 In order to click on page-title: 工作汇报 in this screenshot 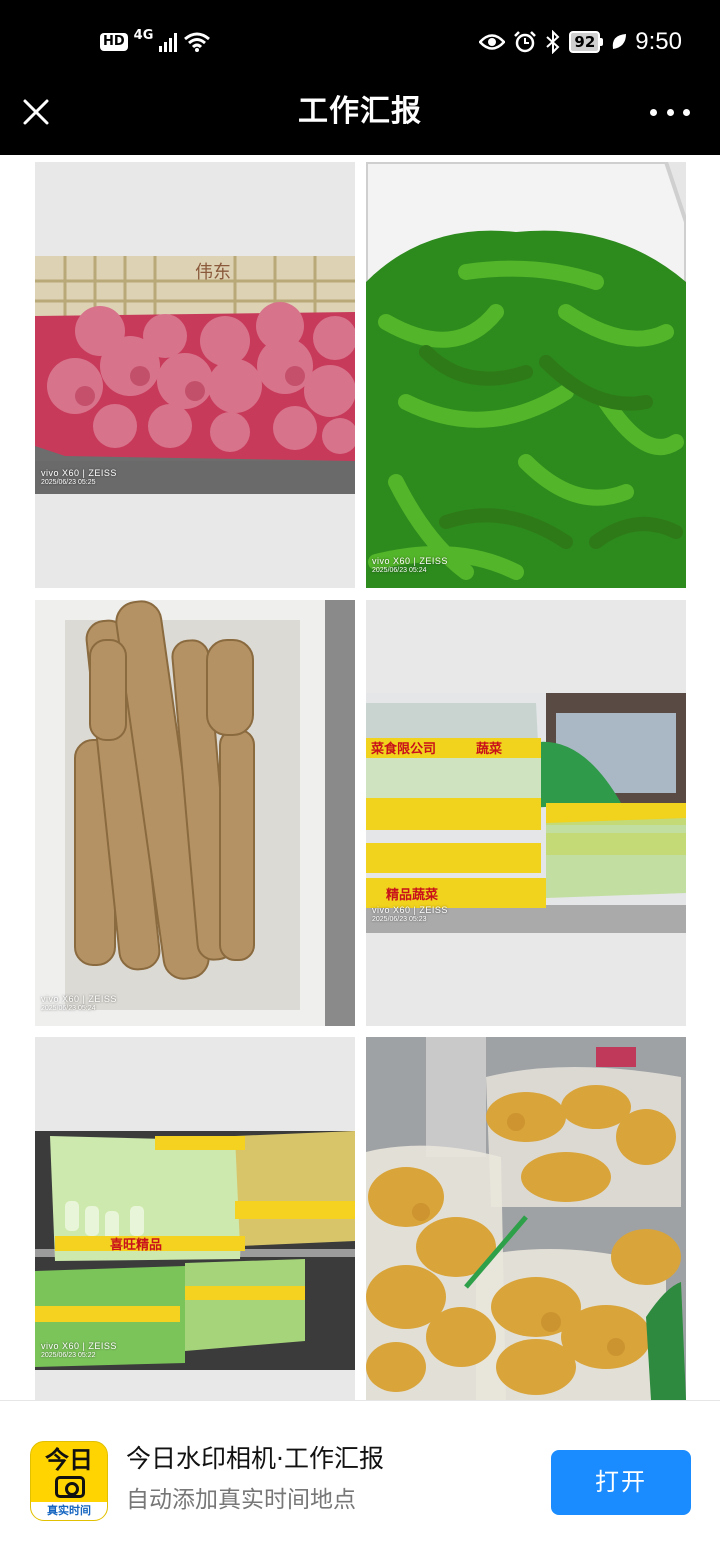, I will do `click(360, 111)`.